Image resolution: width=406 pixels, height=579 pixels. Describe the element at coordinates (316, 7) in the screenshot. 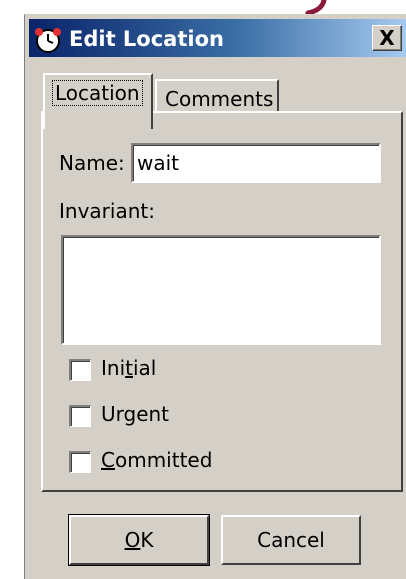

I see `decorative-arc-mark` at that location.